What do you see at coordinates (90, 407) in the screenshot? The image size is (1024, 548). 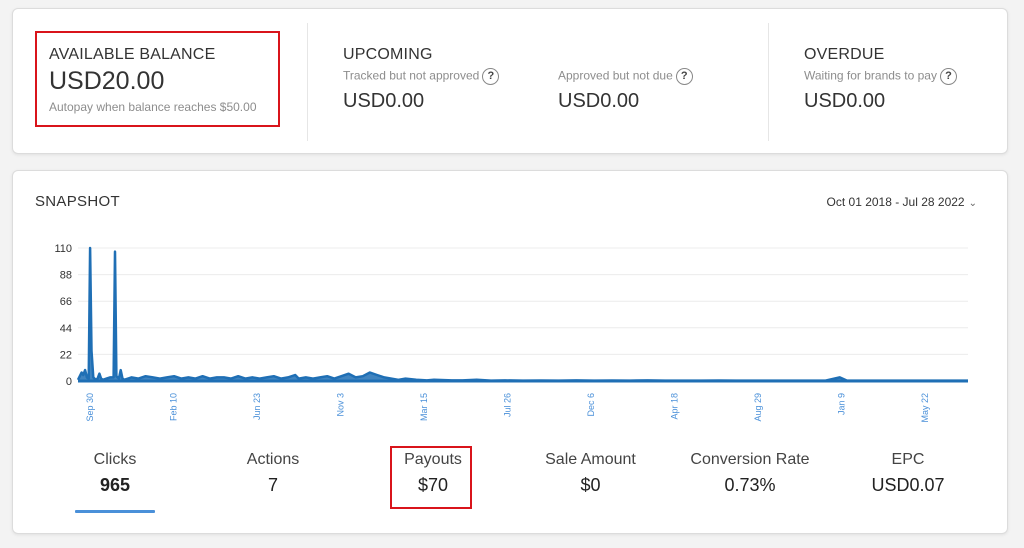 I see `x-tick-label: Sep 30` at bounding box center [90, 407].